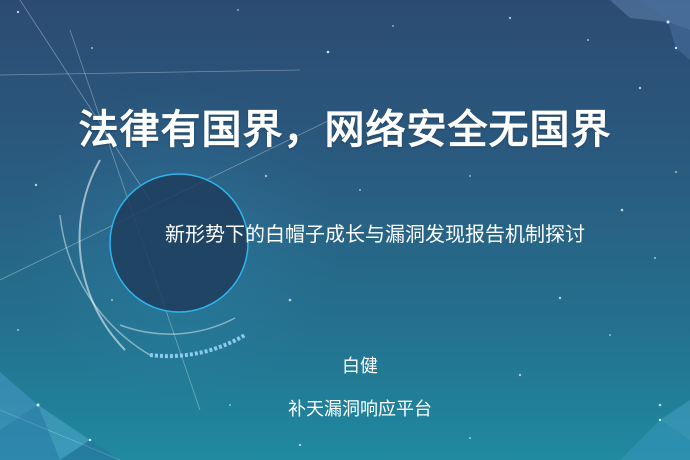 The image size is (690, 460). Describe the element at coordinates (650, 30) in the screenshot. I see `polygon-cluster-top-right` at that location.